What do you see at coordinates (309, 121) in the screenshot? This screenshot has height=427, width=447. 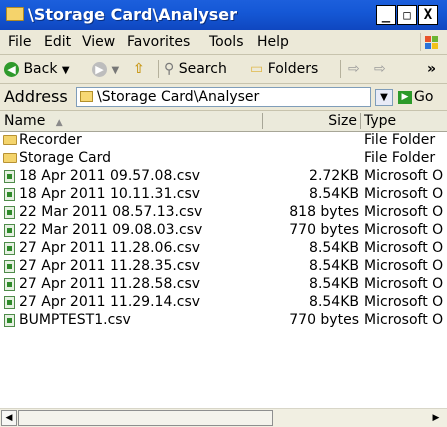 I see `column-header-size: Size` at bounding box center [309, 121].